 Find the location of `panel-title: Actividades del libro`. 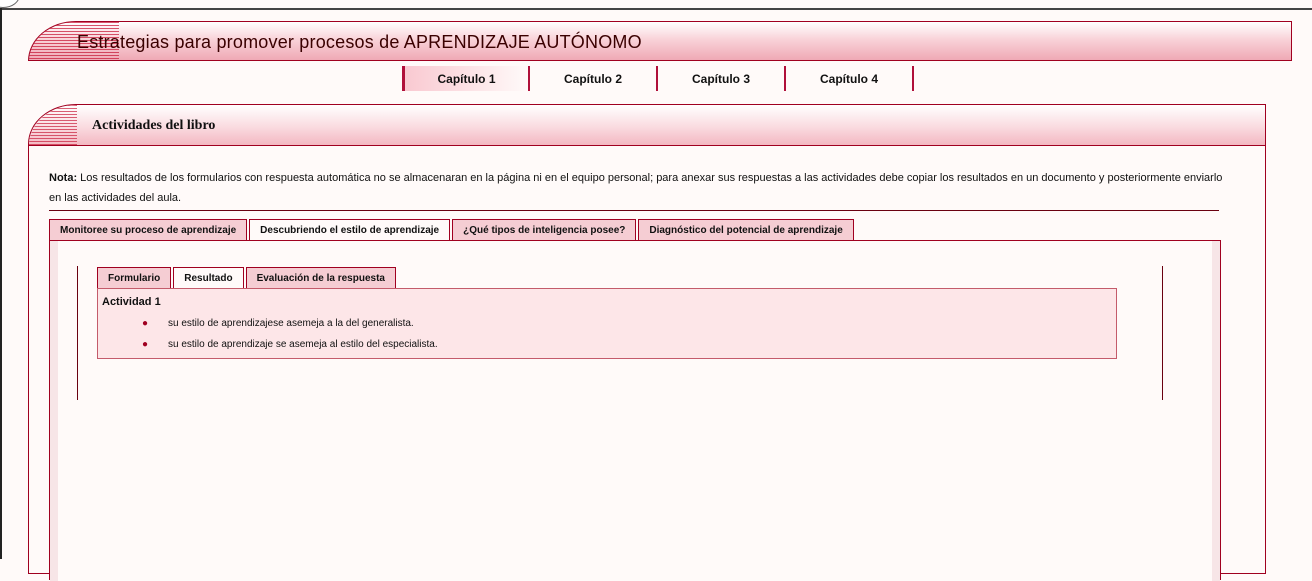

panel-title: Actividades del libro is located at coordinates (154, 125).